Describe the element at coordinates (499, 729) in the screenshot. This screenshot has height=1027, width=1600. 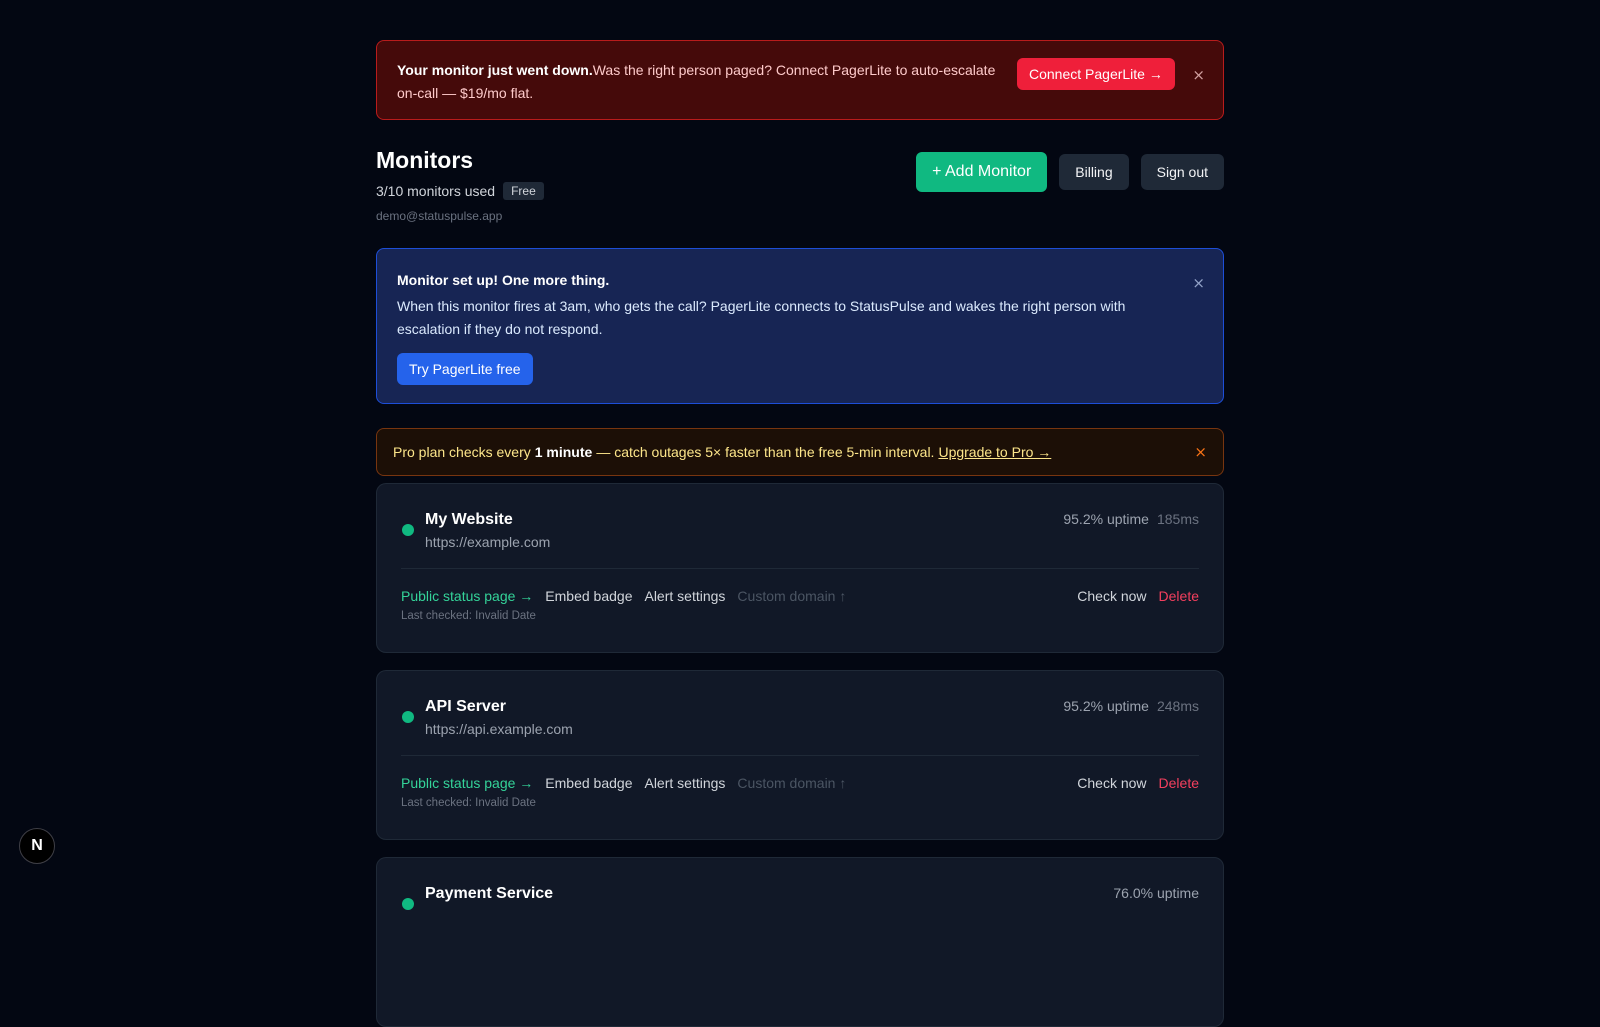
I see `monitor-url: https://api.example.com` at that location.